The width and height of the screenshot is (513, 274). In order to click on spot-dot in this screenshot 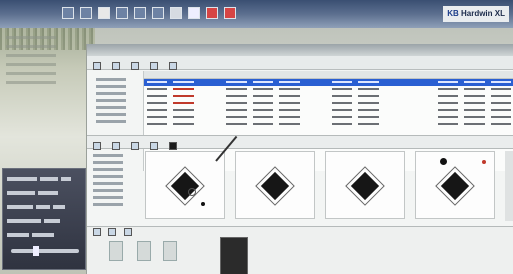, I will do `click(443, 161)`.